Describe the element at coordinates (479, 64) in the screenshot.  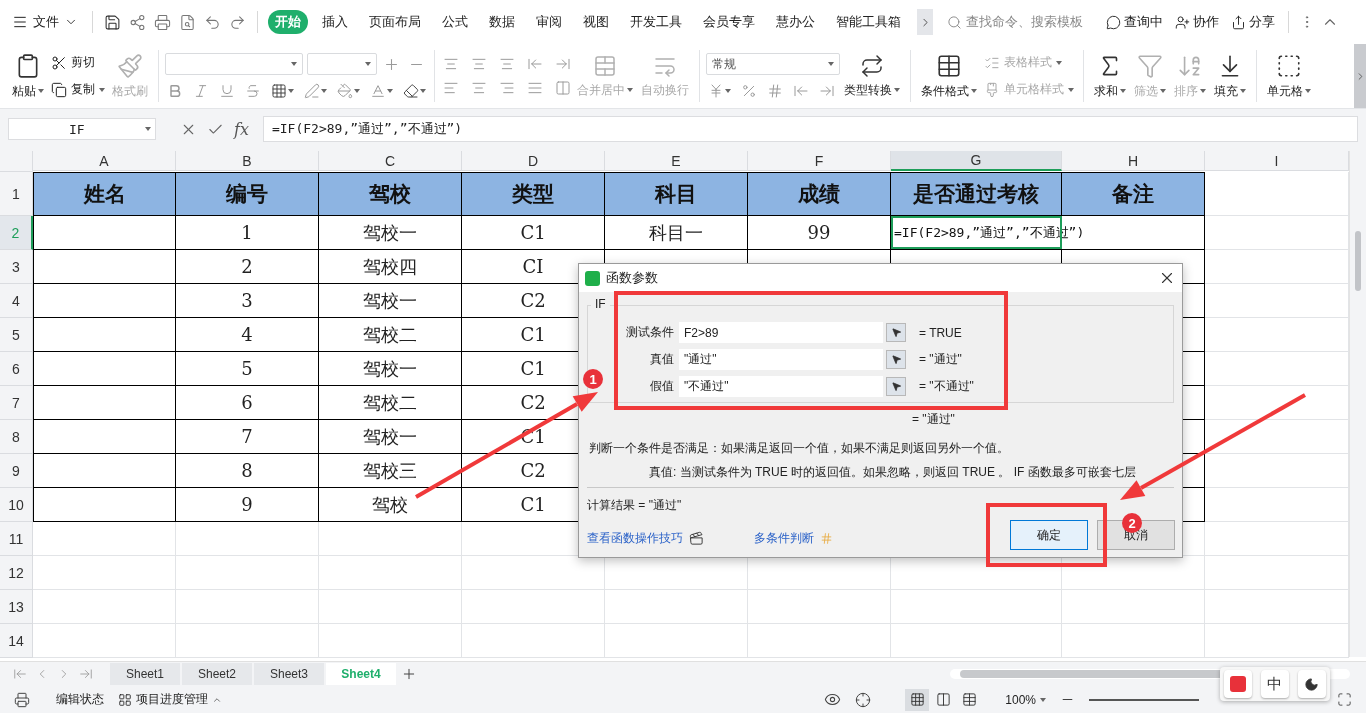
I see `align-middle-icon` at that location.